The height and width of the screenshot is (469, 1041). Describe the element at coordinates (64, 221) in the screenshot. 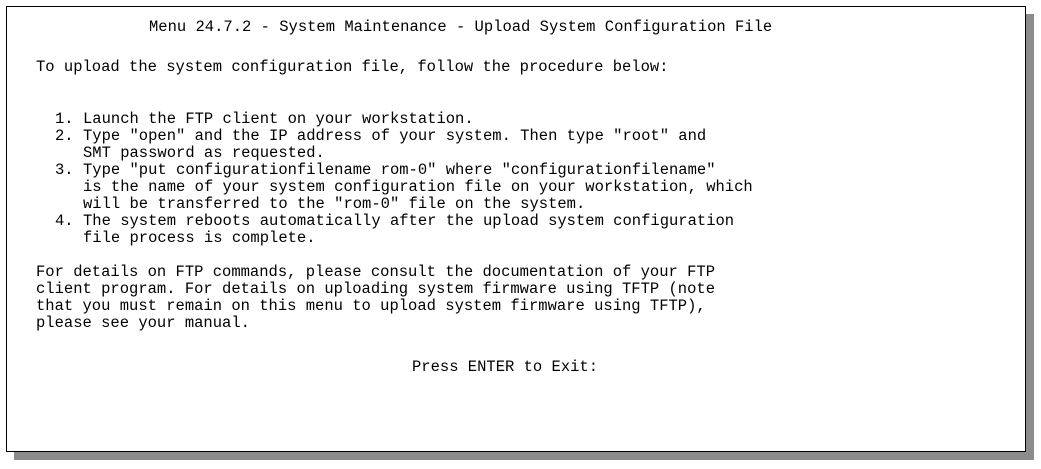

I see `step-4-number: 4.` at that location.